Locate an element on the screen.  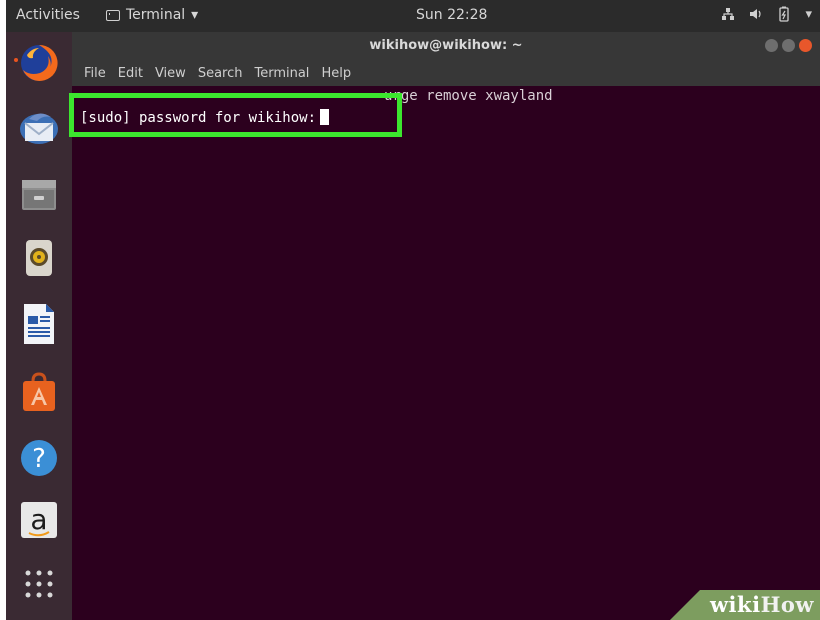
dock-item-thunderbird is located at coordinates (39, 127).